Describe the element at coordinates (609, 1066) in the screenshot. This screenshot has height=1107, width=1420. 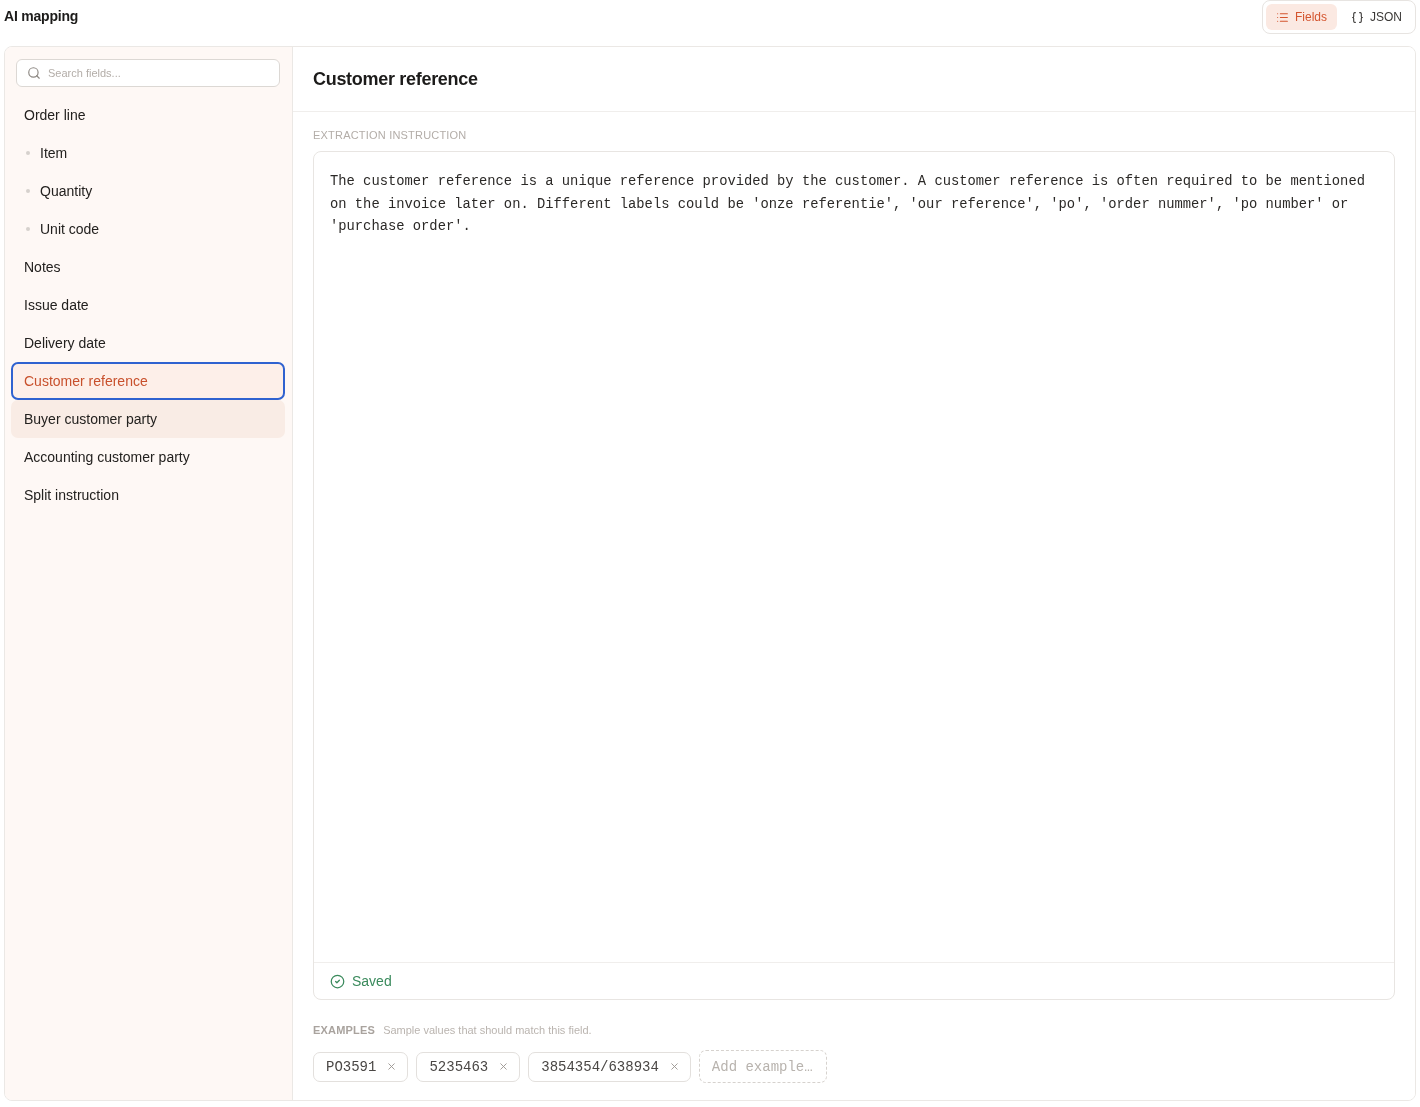
I see `example-chip: 3854354/638934` at that location.